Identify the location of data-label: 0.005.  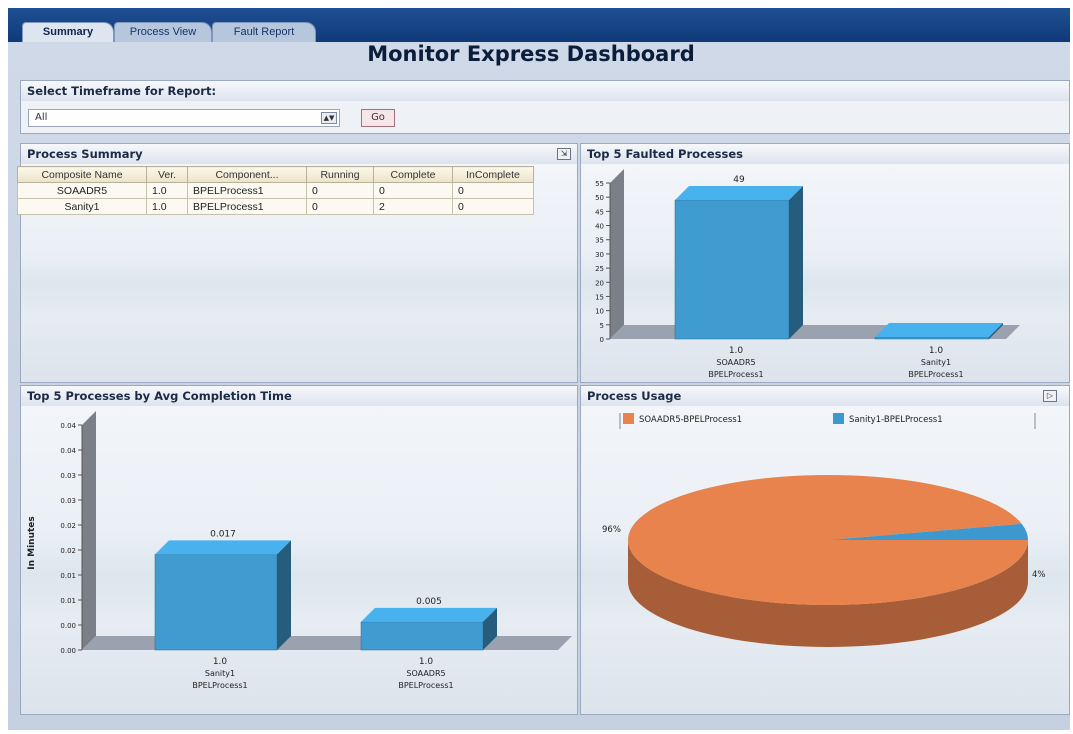
(429, 602).